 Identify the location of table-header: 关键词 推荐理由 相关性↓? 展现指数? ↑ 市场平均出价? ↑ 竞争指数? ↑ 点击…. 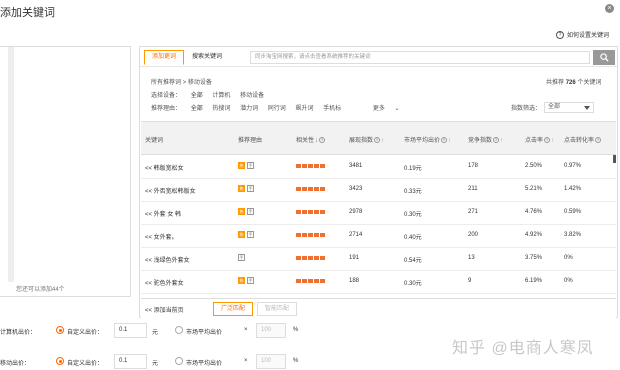
(378, 138).